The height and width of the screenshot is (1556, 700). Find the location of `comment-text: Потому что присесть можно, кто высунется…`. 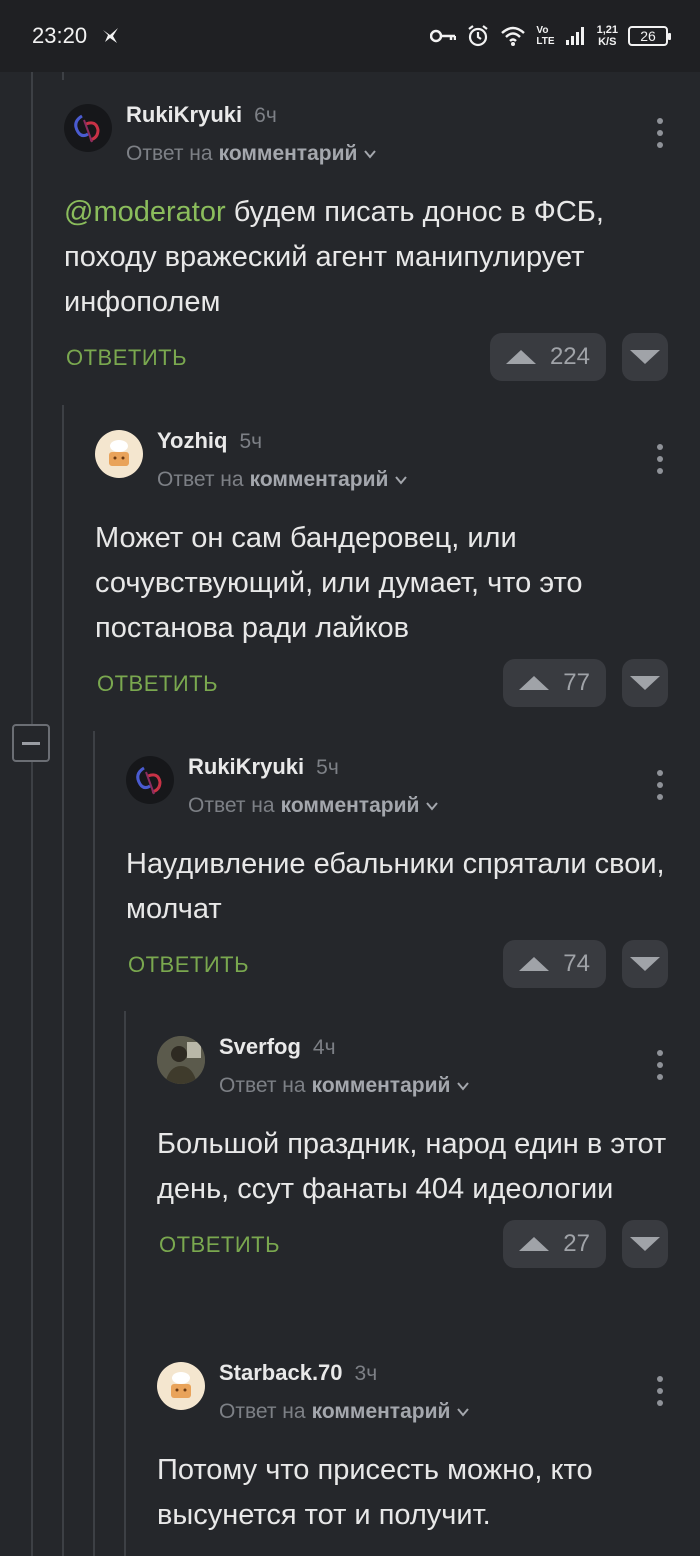

comment-text: Потому что присесть можно, кто высунется… is located at coordinates (412, 1493).